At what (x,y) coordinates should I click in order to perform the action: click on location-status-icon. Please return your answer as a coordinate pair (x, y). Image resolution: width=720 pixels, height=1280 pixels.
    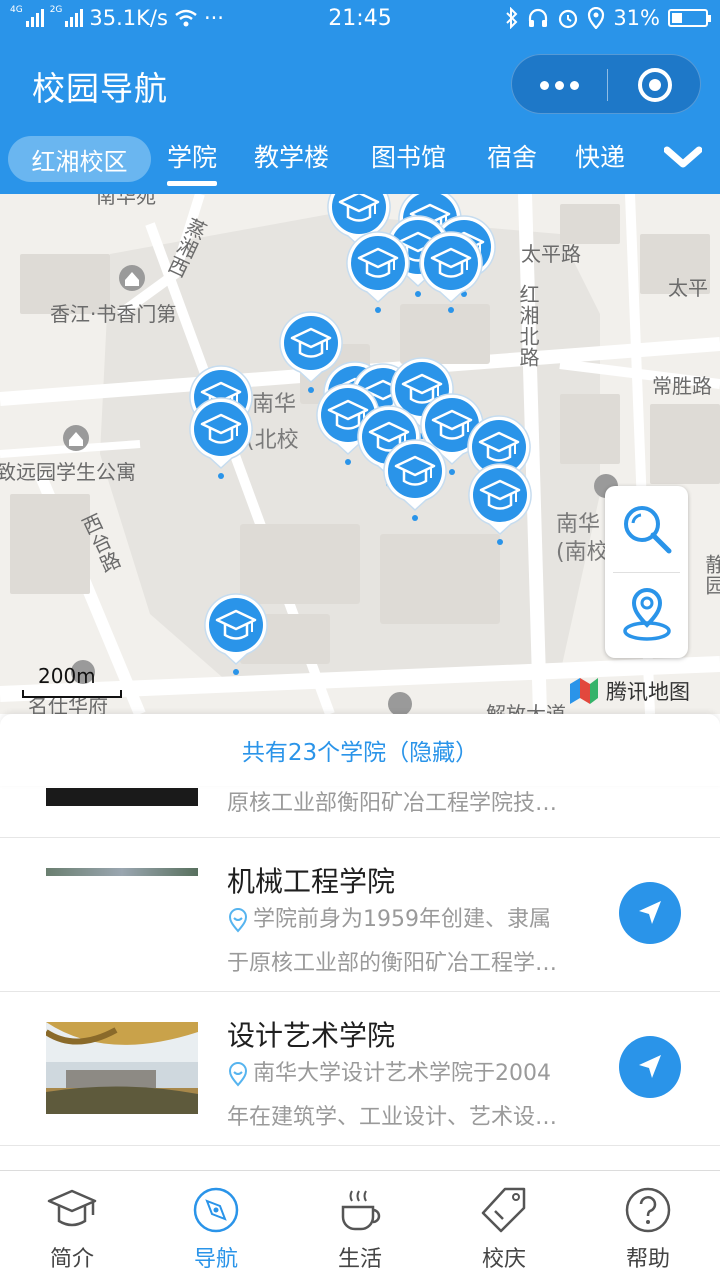
    Looking at the image, I should click on (596, 18).